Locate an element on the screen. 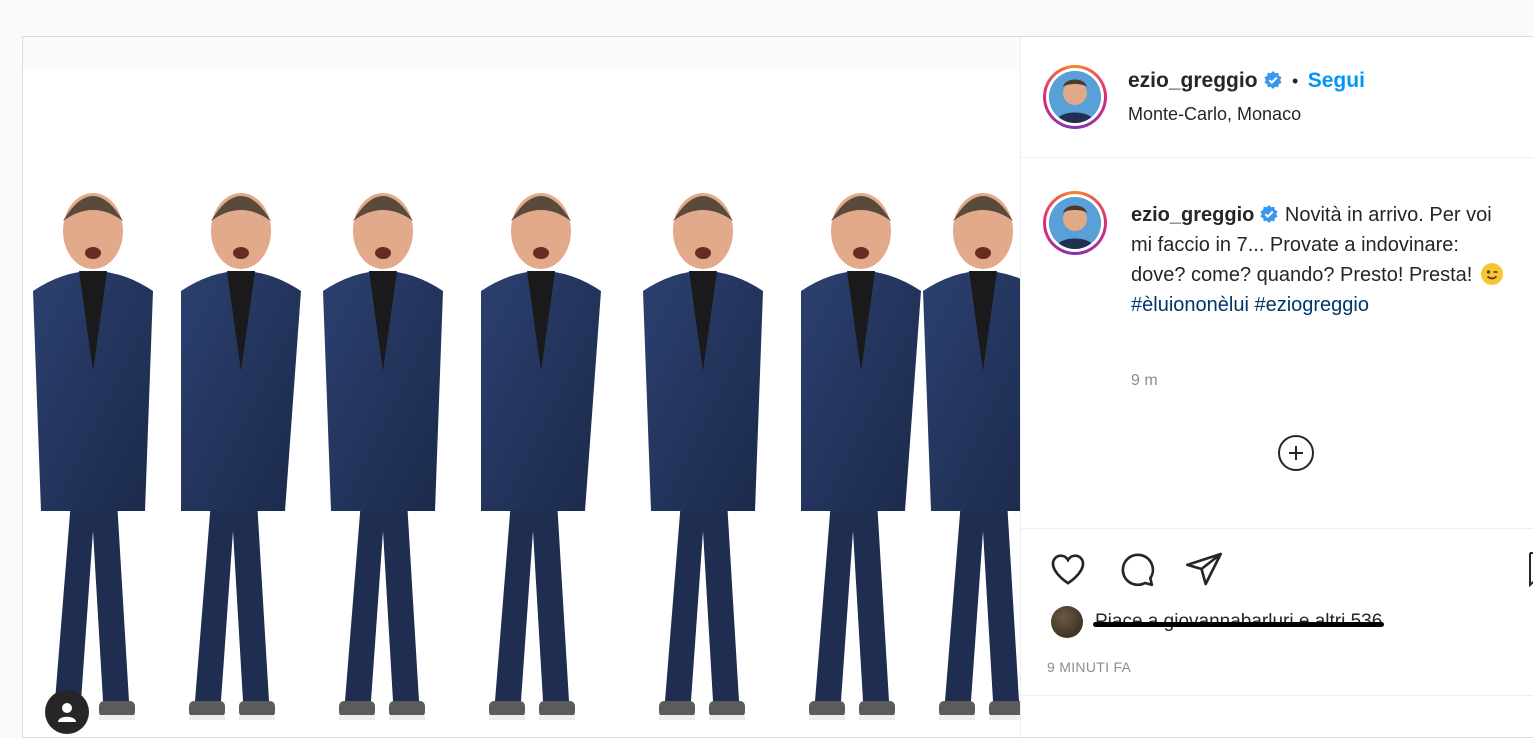 The width and height of the screenshot is (1533, 738). paper-plane-icon is located at coordinates (1204, 569).